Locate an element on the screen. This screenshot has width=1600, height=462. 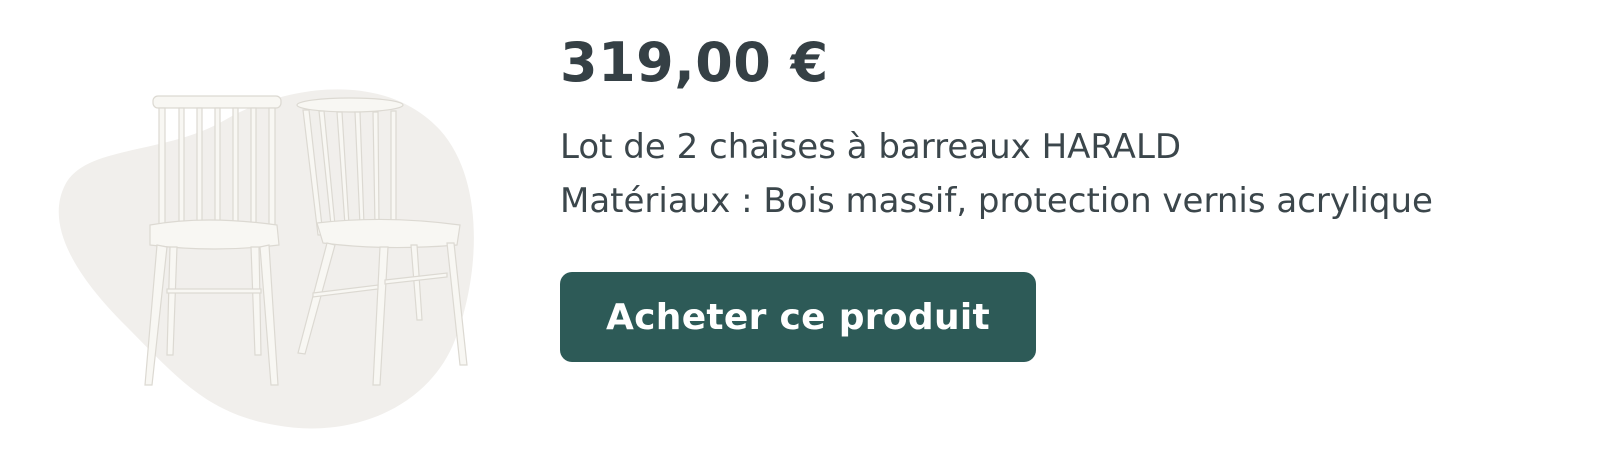
buy-product-button: Acheter ce produit is located at coordinates (798, 317).